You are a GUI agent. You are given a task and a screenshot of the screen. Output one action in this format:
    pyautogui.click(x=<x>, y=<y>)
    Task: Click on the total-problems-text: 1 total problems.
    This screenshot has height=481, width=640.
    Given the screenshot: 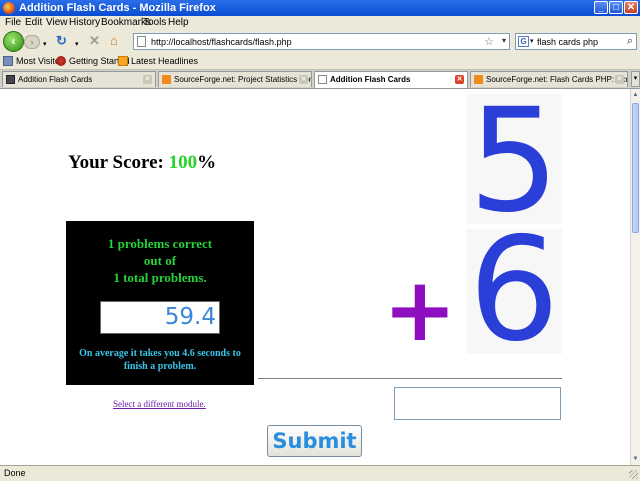 What is the action you would take?
    pyautogui.click(x=160, y=277)
    